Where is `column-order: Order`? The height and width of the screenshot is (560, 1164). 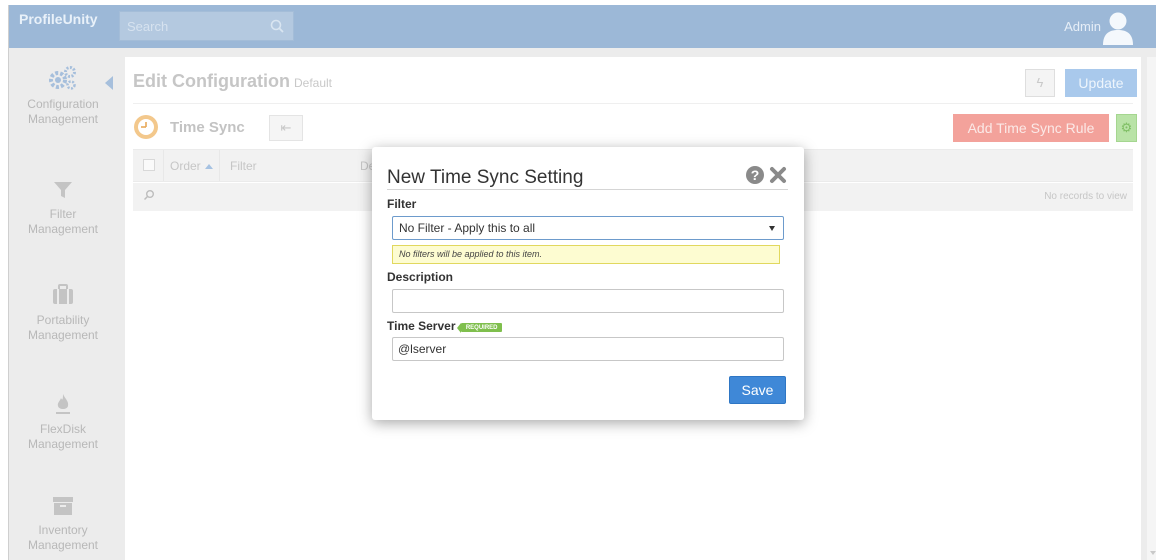
column-order: Order is located at coordinates (191, 166).